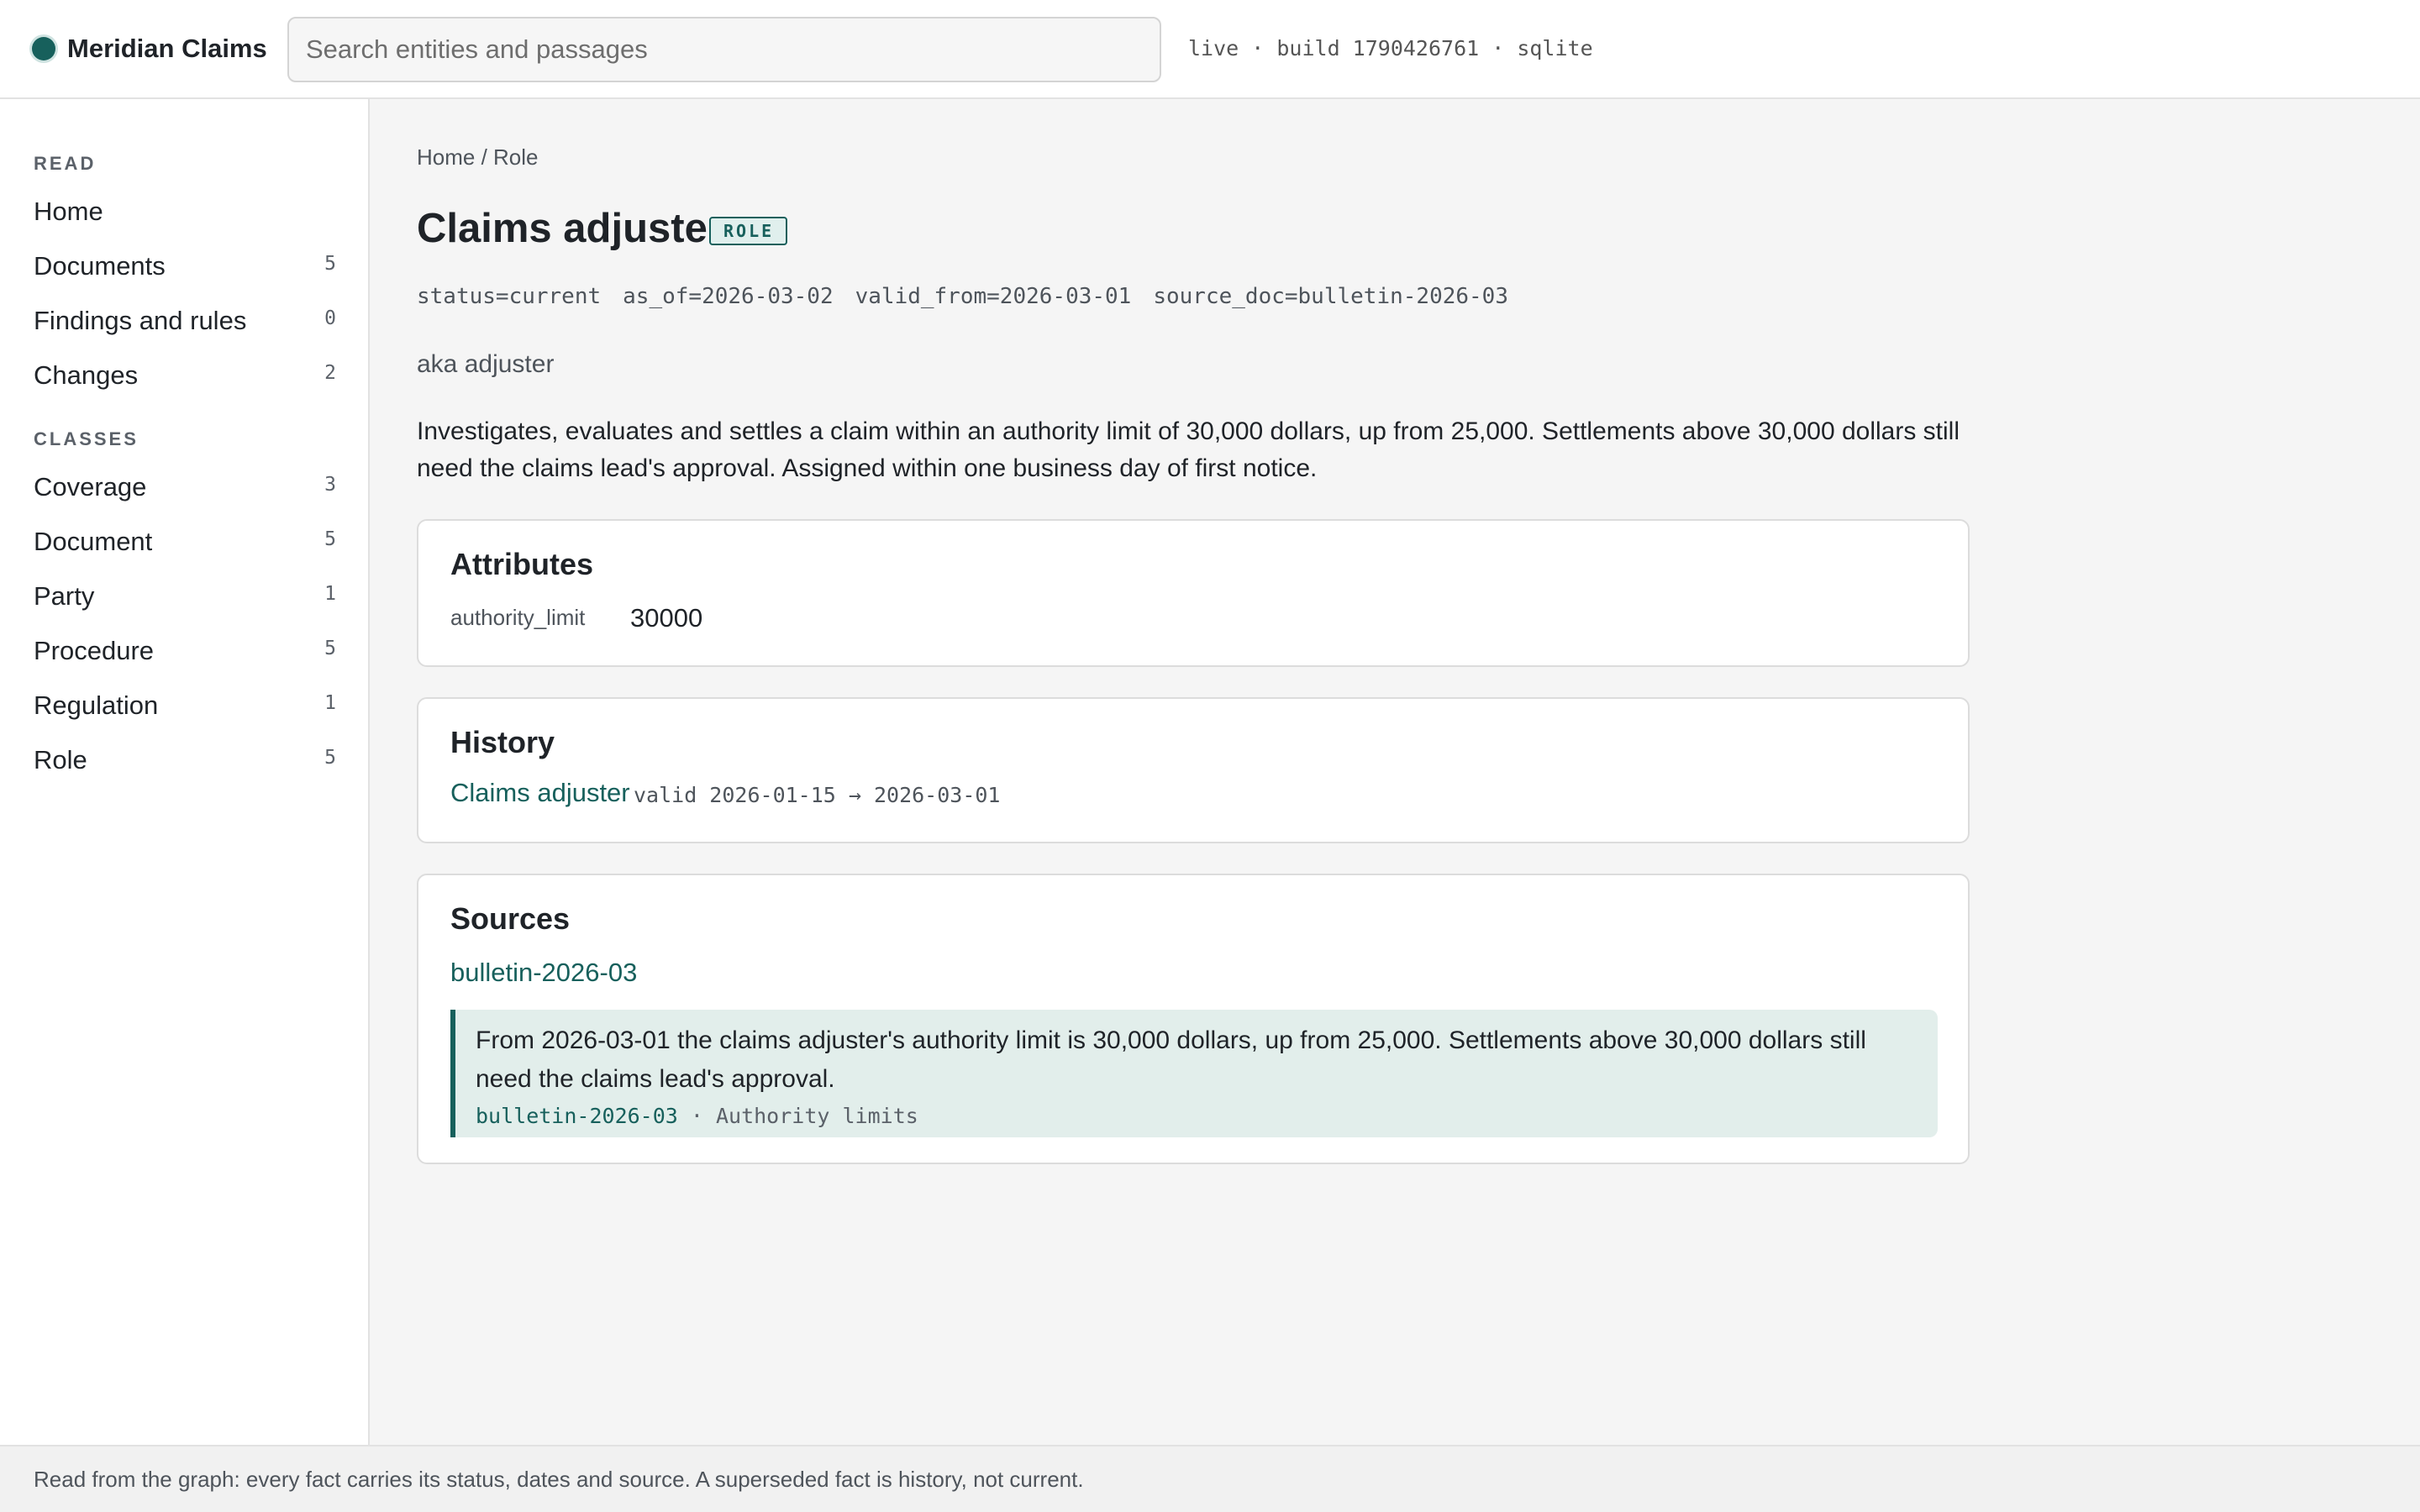 The height and width of the screenshot is (1512, 2420). I want to click on sidebar-item-findings-and-rules: Findings and rules 0, so click(185, 321).